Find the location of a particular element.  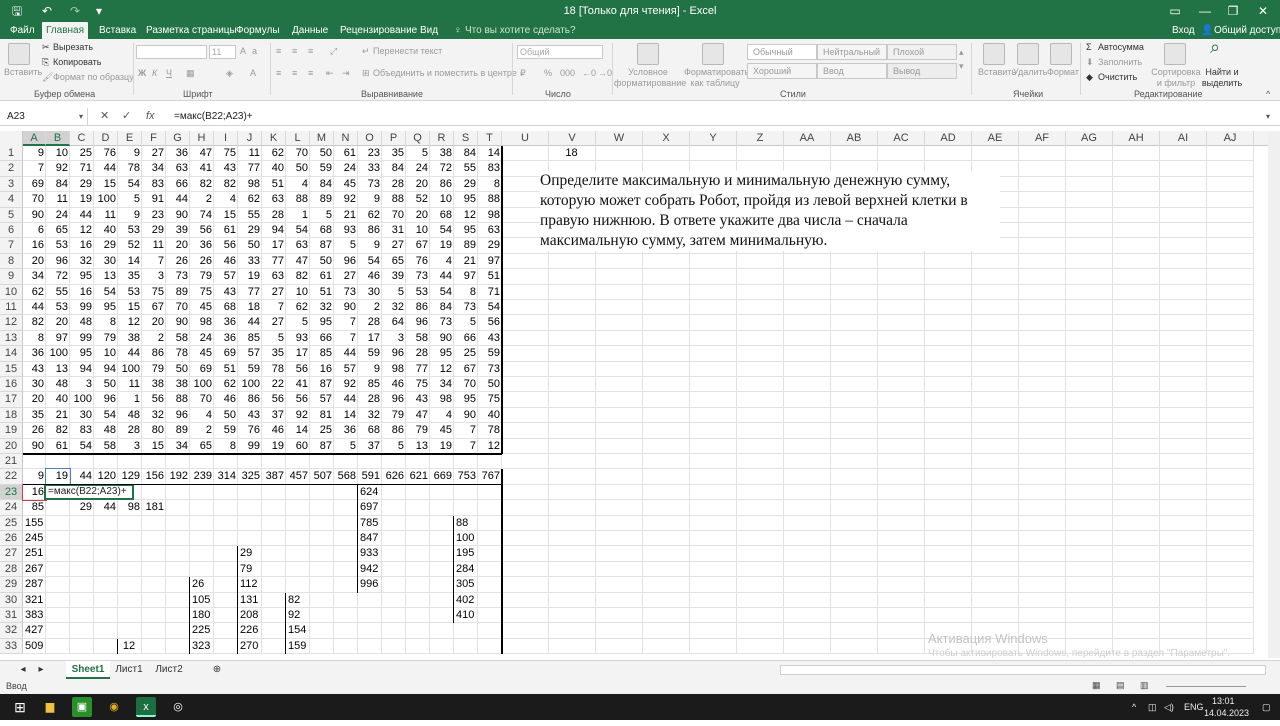

volume-icon: ◁) is located at coordinates (1169, 707).